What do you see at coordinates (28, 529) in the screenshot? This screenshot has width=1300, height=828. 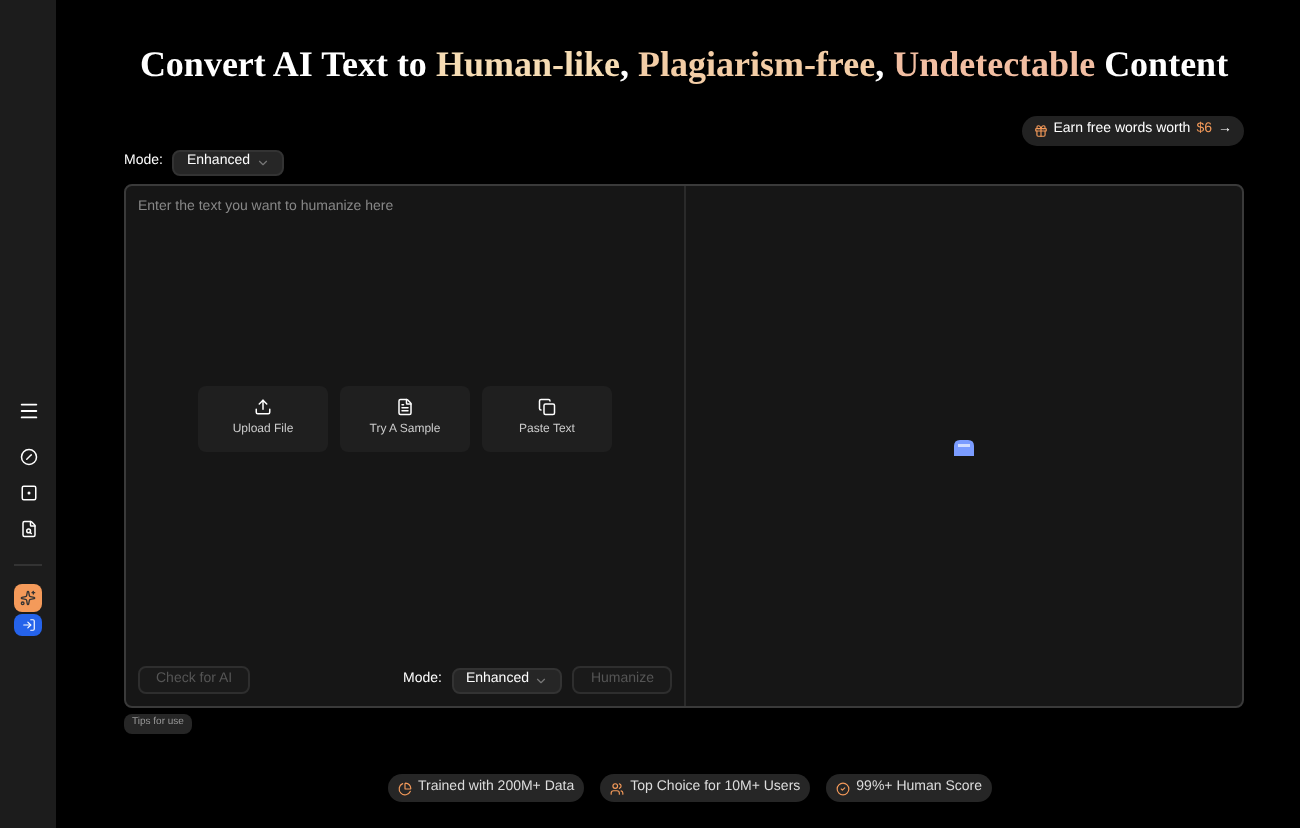 I see `file-search-icon` at bounding box center [28, 529].